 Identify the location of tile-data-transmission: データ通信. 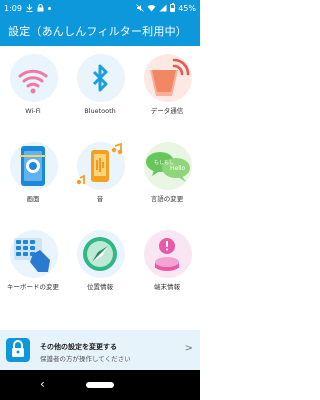
(167, 93).